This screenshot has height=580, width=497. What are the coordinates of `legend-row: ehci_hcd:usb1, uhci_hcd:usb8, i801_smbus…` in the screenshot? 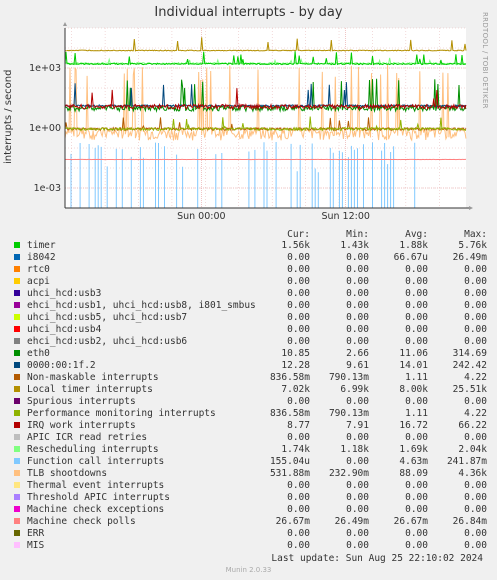 It's located at (254, 306).